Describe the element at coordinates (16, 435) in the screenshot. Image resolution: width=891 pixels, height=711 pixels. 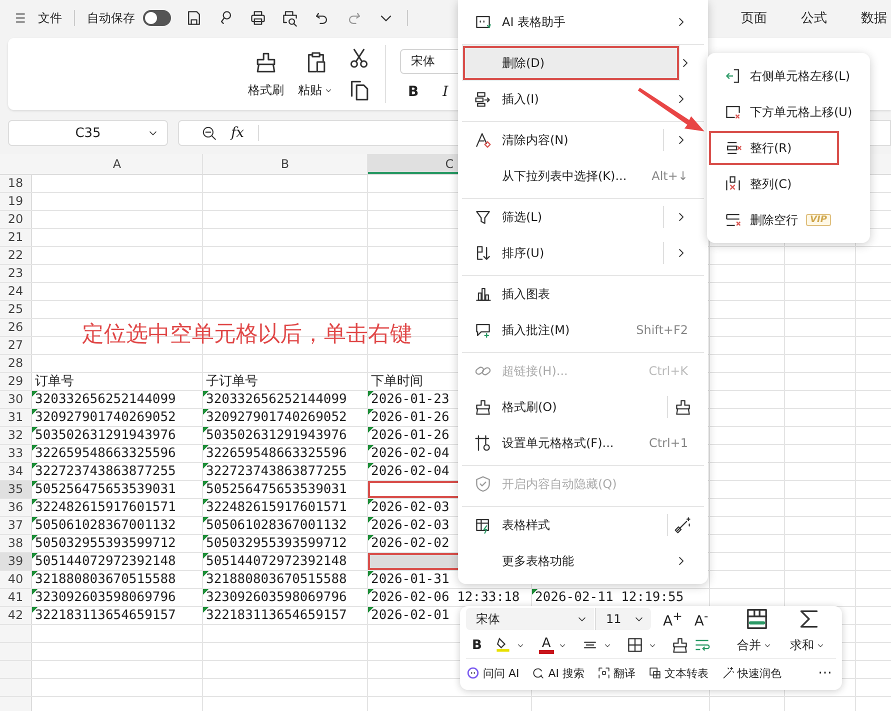
I see `row-number: 32` at that location.